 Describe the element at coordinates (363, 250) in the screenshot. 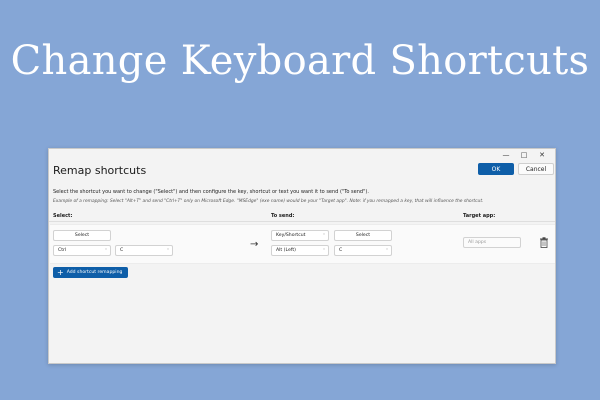

I see `send-key-dropdown: C ˅` at that location.